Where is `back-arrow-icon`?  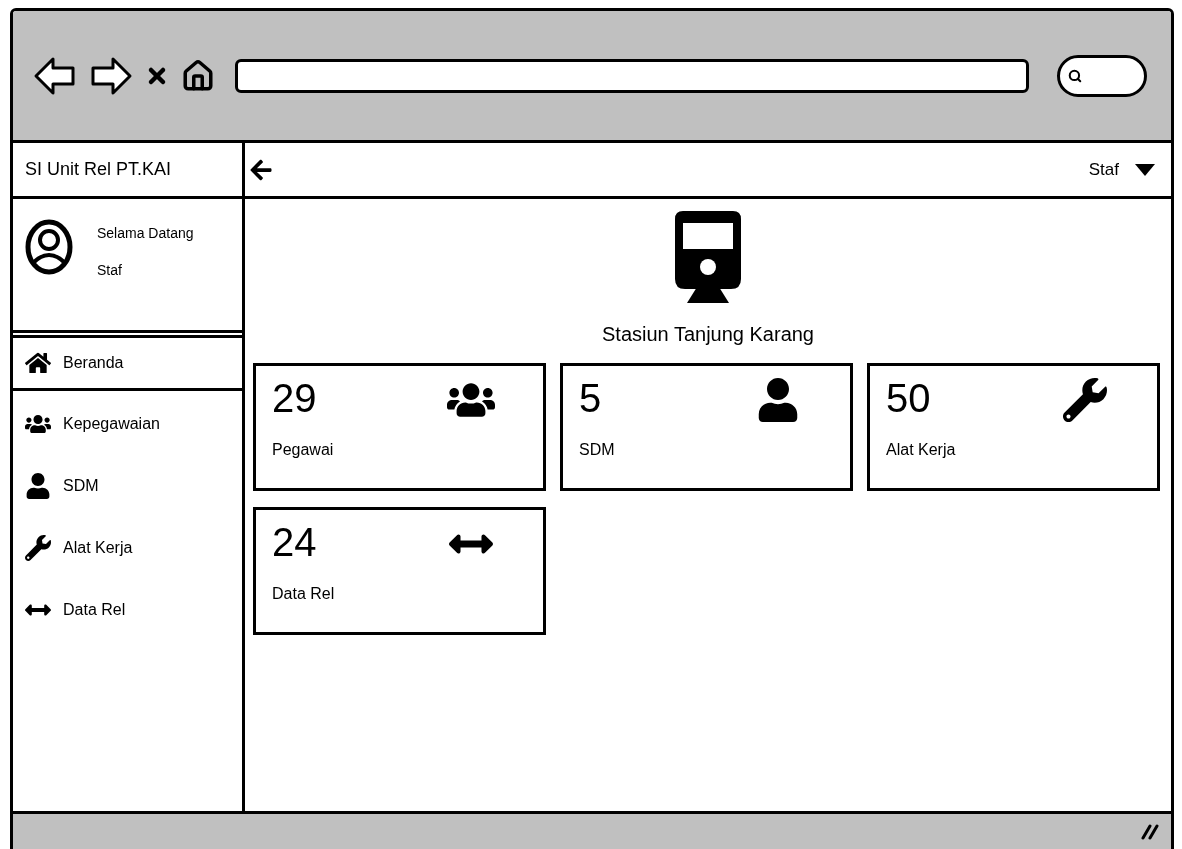 back-arrow-icon is located at coordinates (261, 169).